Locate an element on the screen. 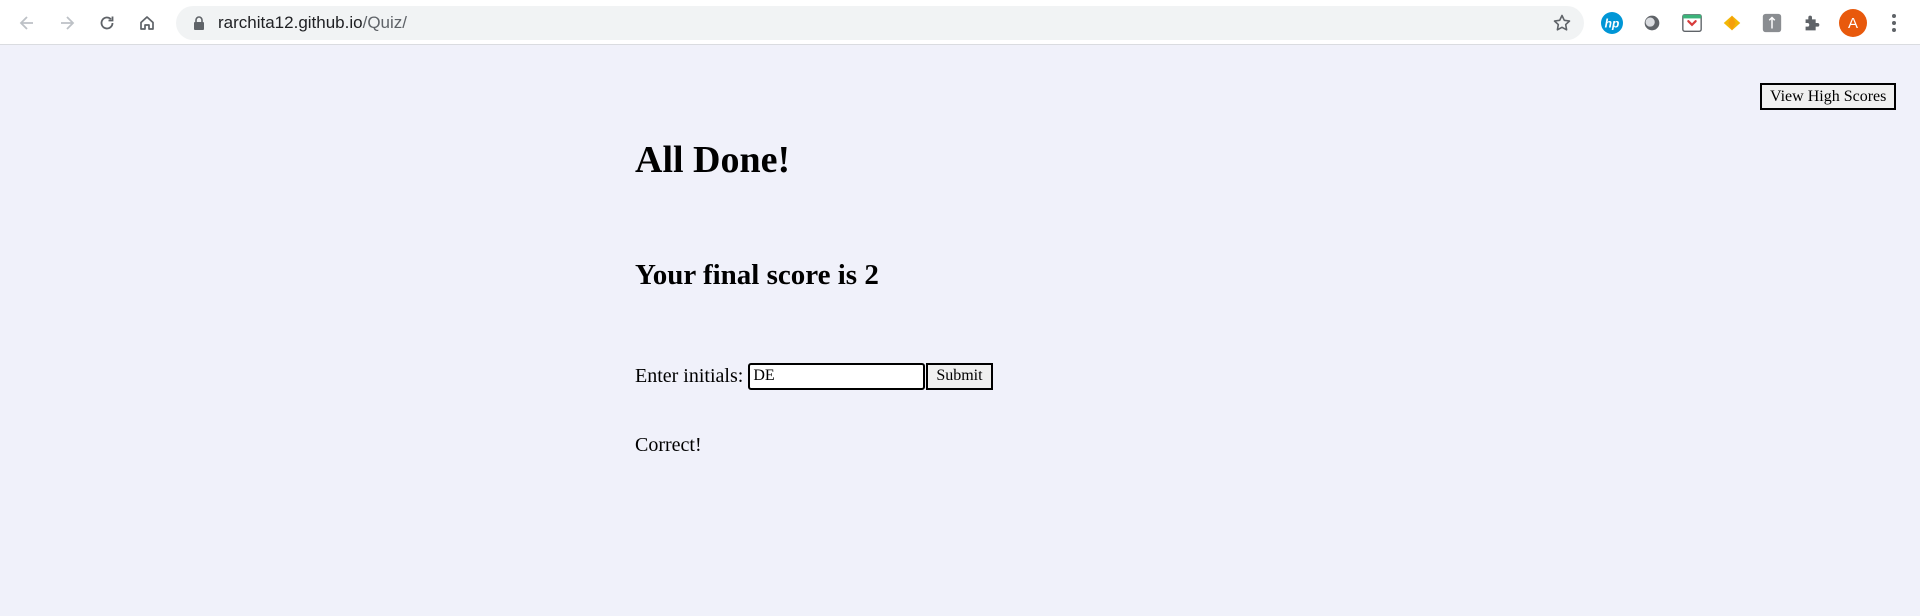 The width and height of the screenshot is (1920, 616). back-arrow-icon is located at coordinates (26, 23).